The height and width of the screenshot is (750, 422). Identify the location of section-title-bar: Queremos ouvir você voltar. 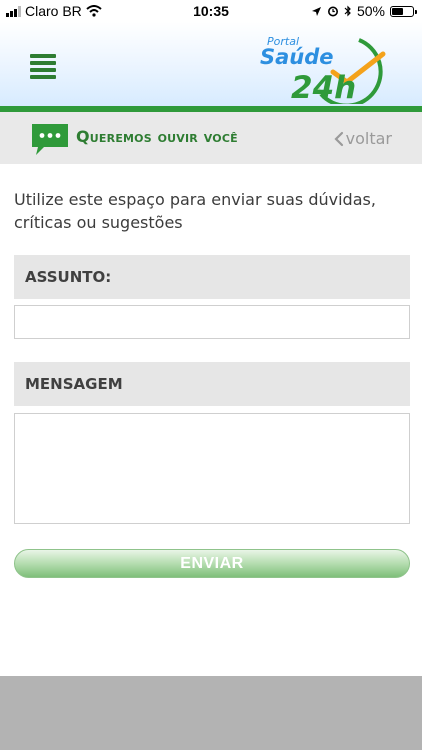
(211, 138).